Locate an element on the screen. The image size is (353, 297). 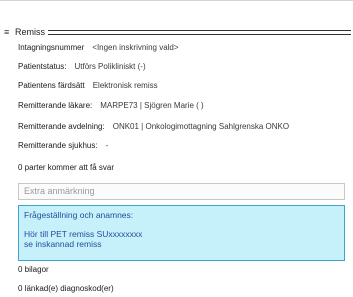
field-label: Intagningsnummer is located at coordinates (51, 47).